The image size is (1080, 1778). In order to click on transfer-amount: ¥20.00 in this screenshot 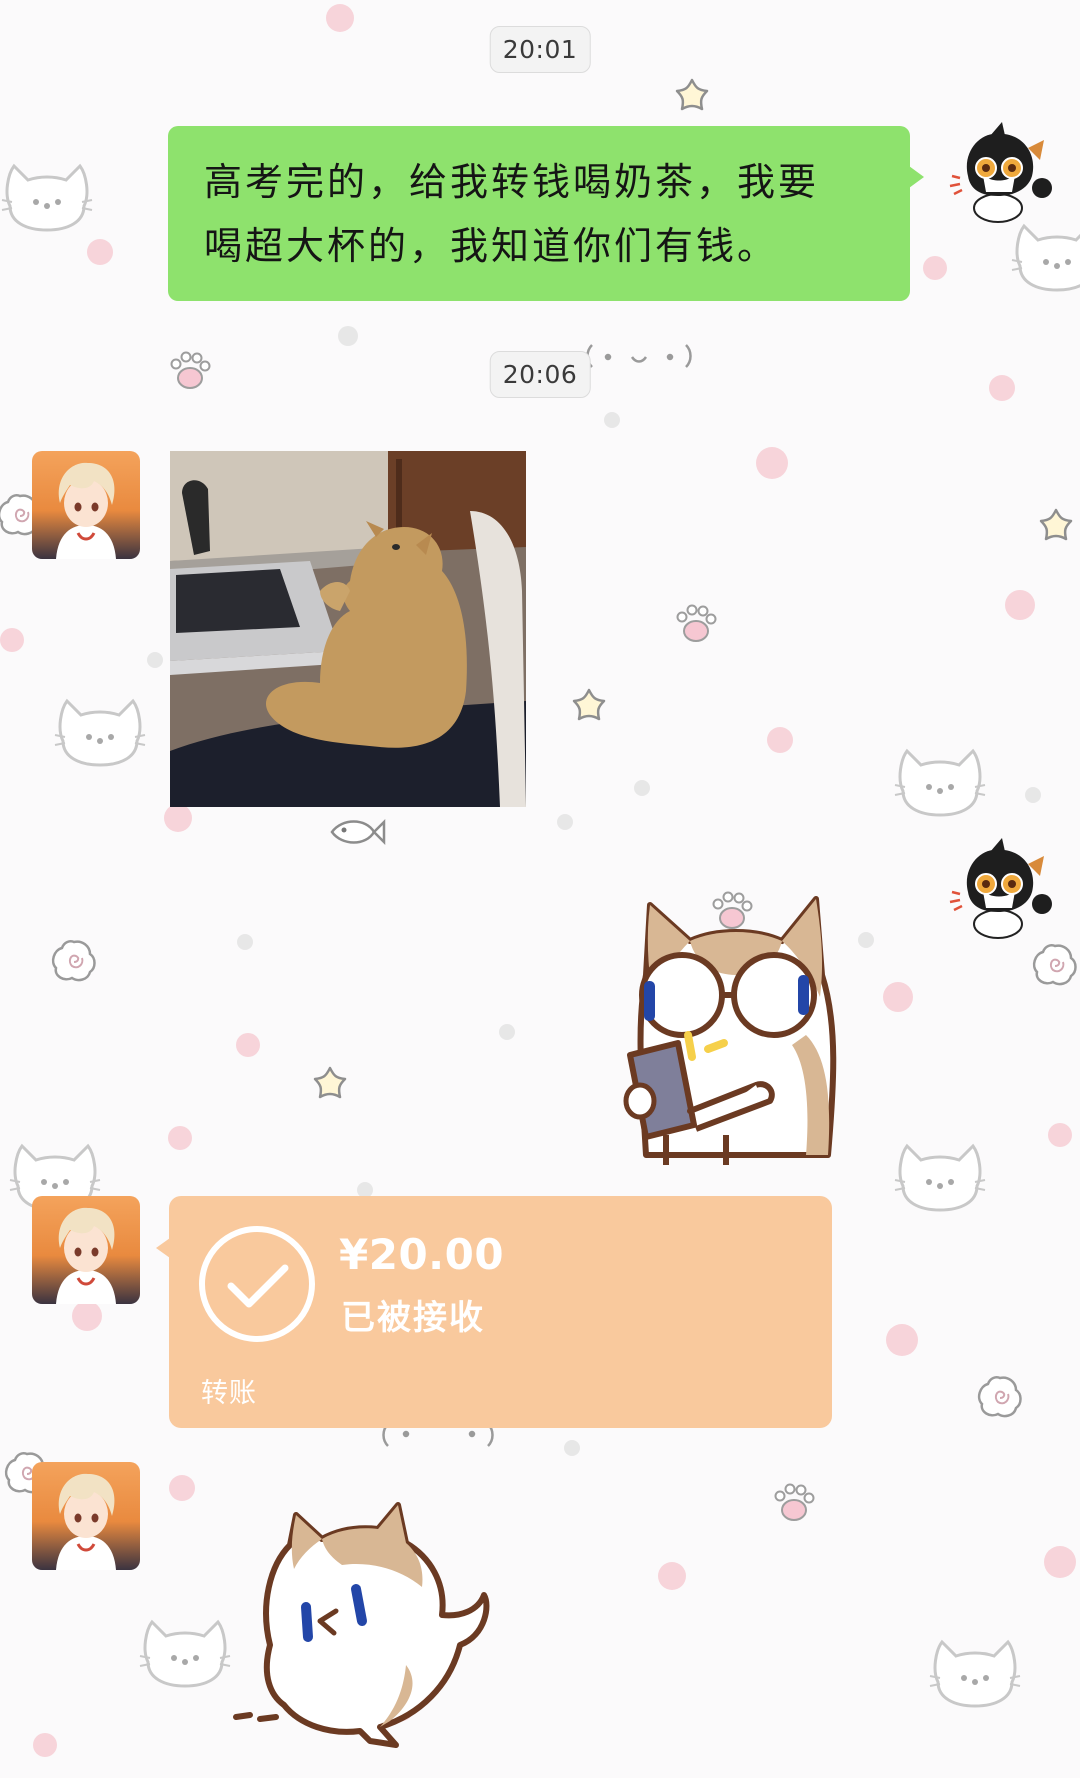, I will do `click(422, 1254)`.